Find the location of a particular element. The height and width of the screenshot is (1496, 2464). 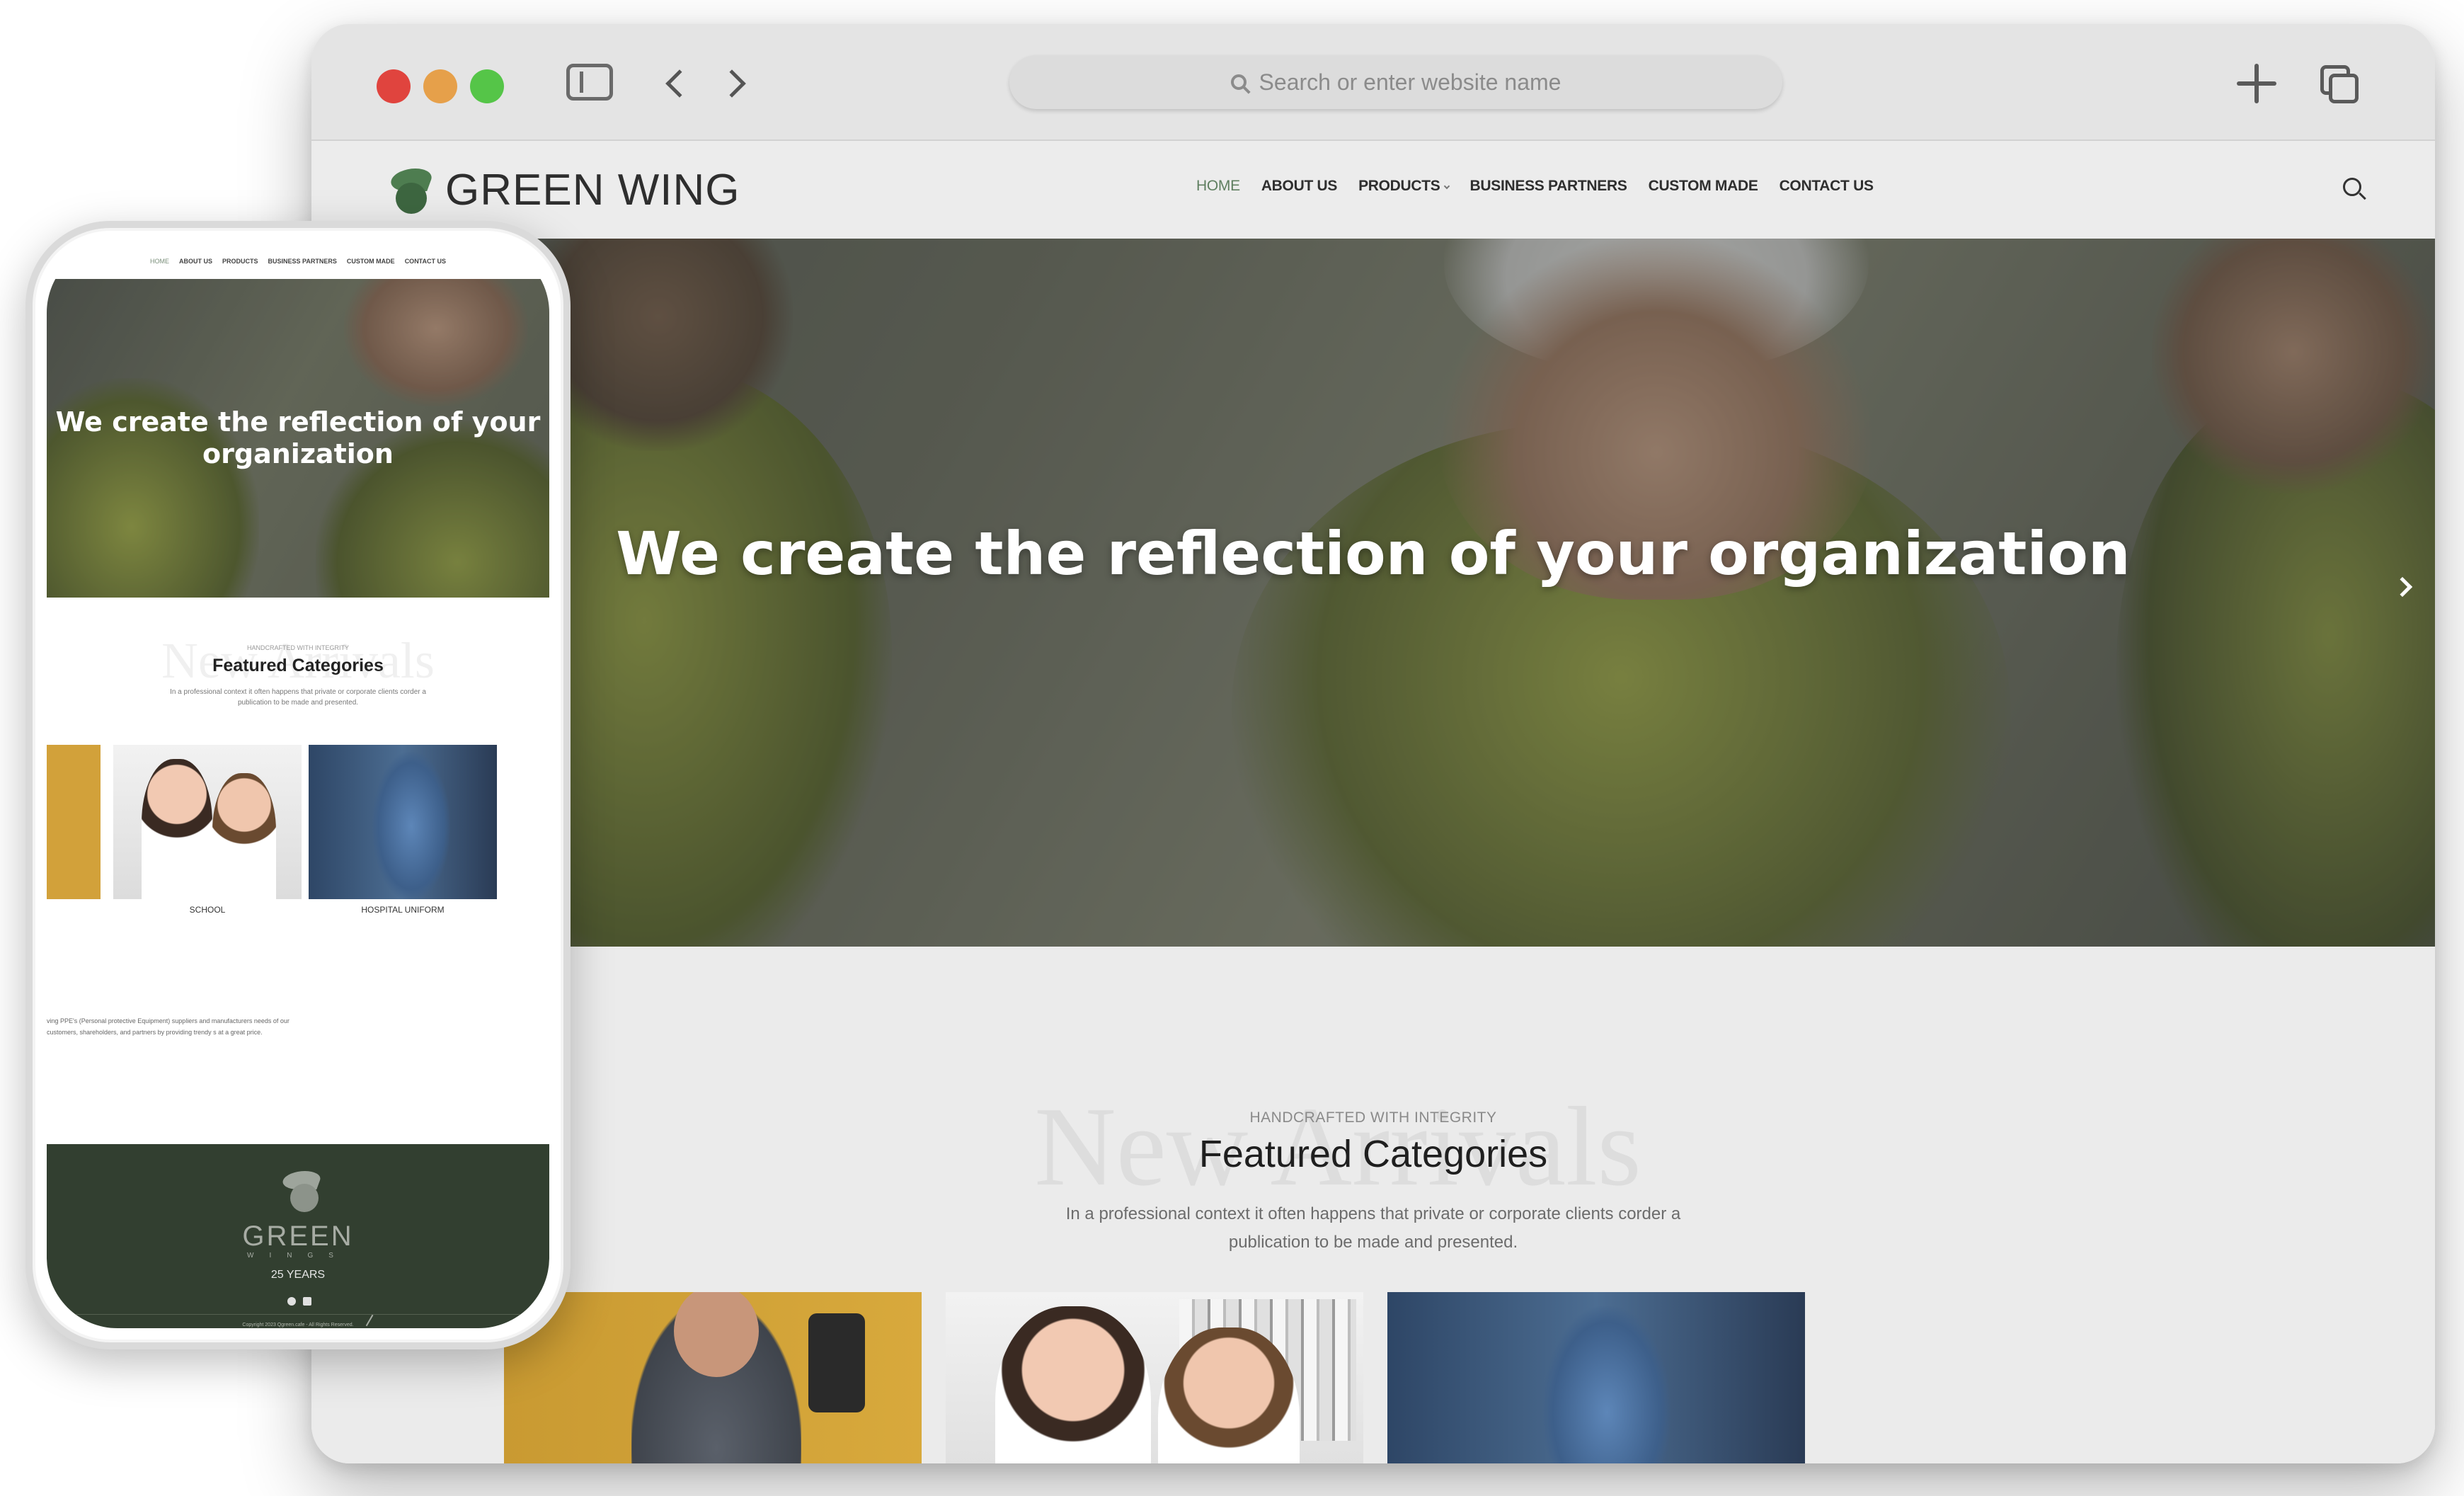

new-tab-plus-icon is located at coordinates (2256, 83).